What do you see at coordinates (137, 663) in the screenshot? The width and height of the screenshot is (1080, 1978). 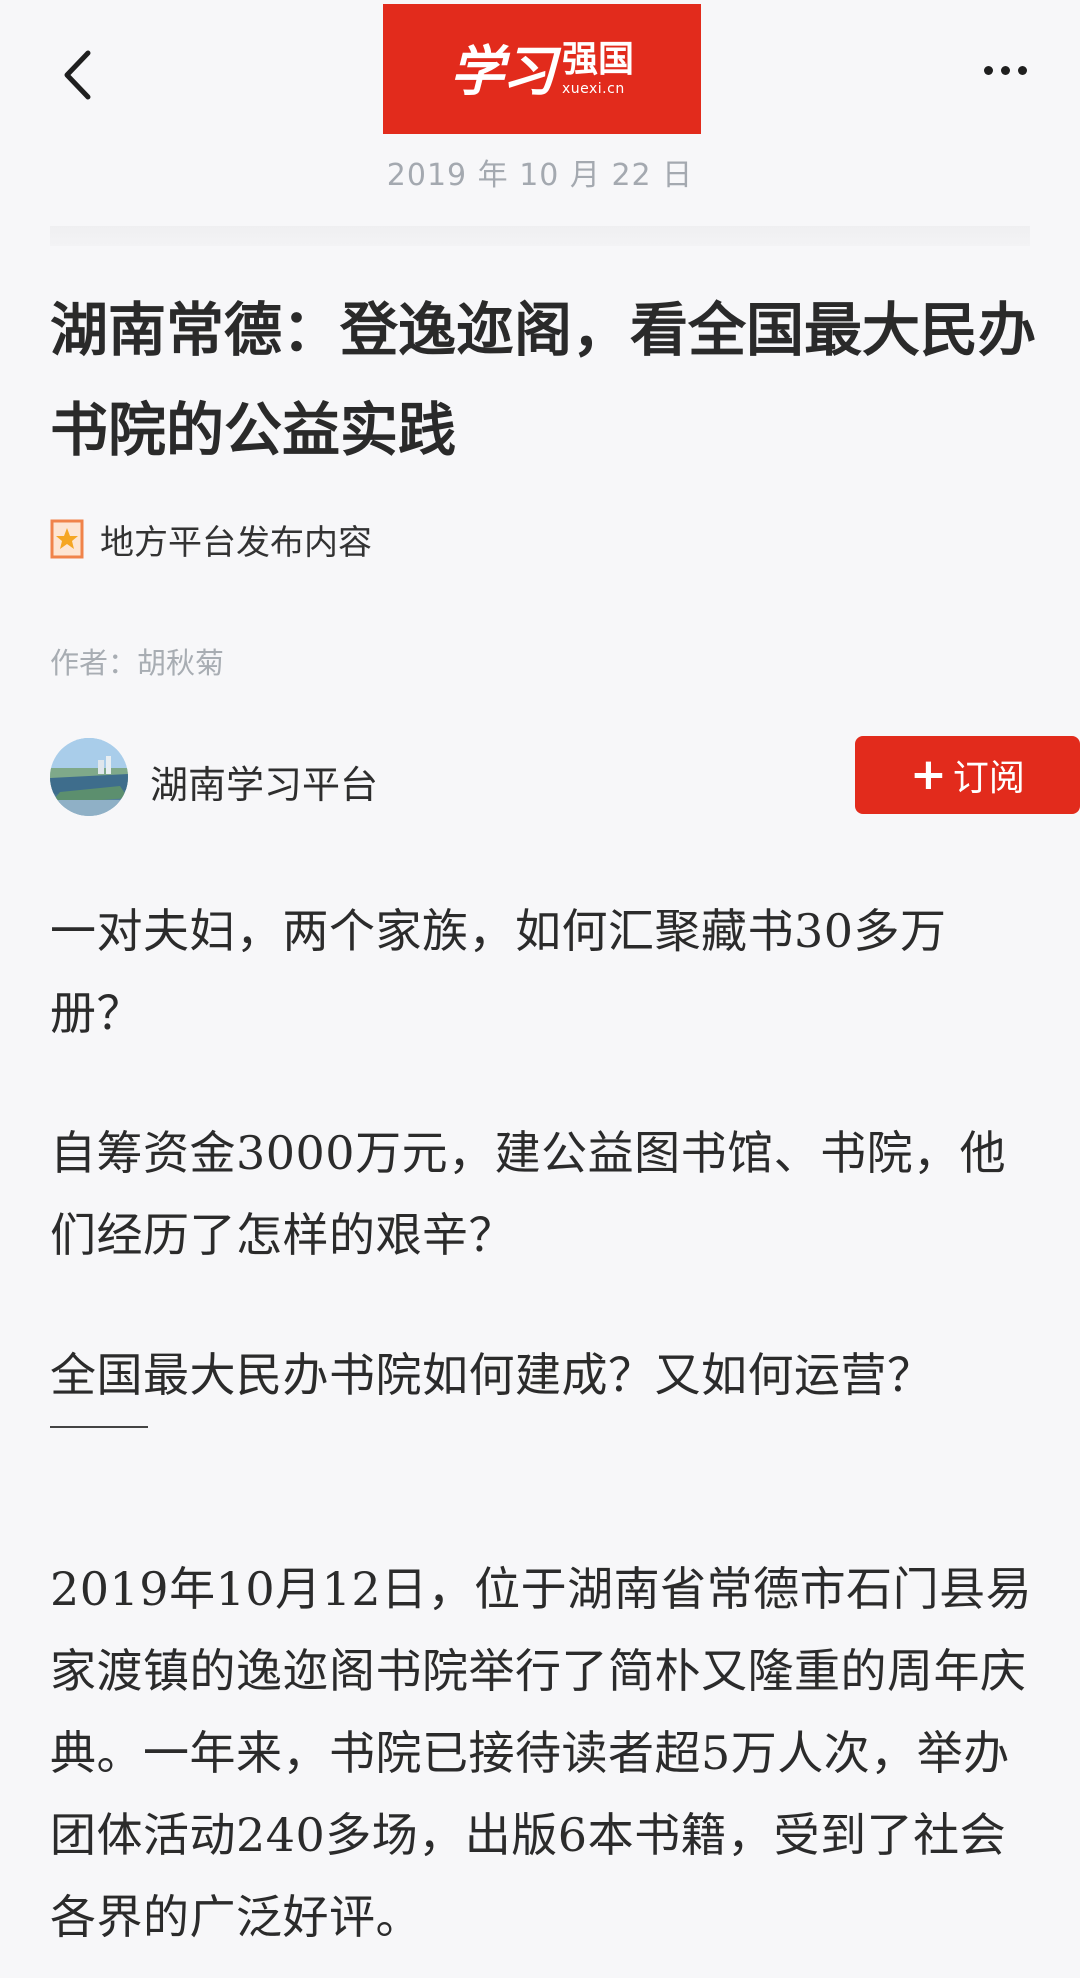 I see `author-line: 作者：胡秋菊` at bounding box center [137, 663].